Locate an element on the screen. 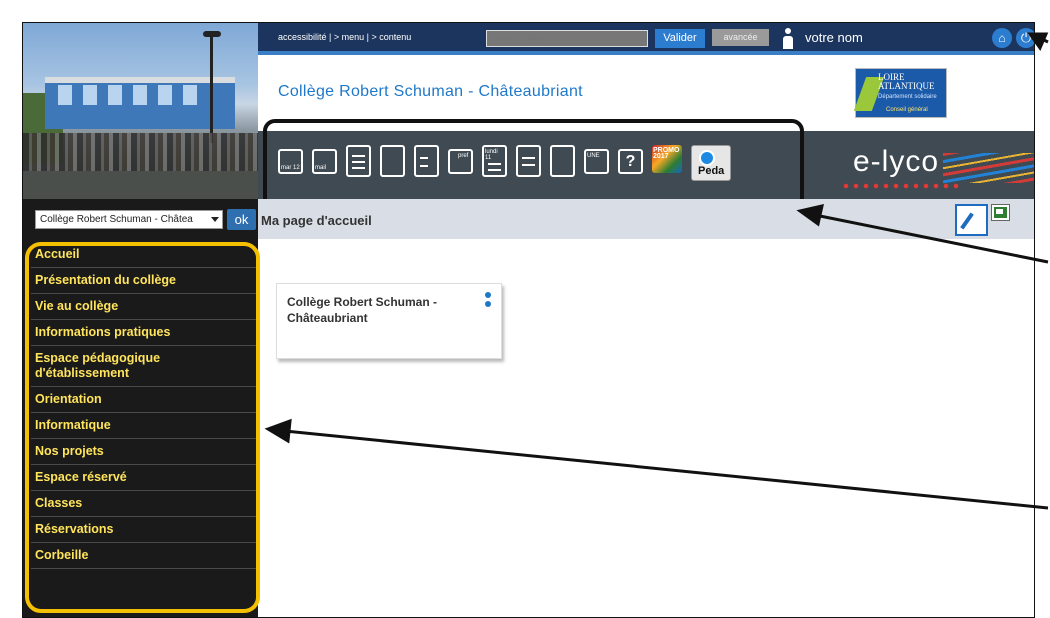 The height and width of the screenshot is (618, 1050). site-title: Collège Robert Schuman - Châteaubriant is located at coordinates (430, 91).